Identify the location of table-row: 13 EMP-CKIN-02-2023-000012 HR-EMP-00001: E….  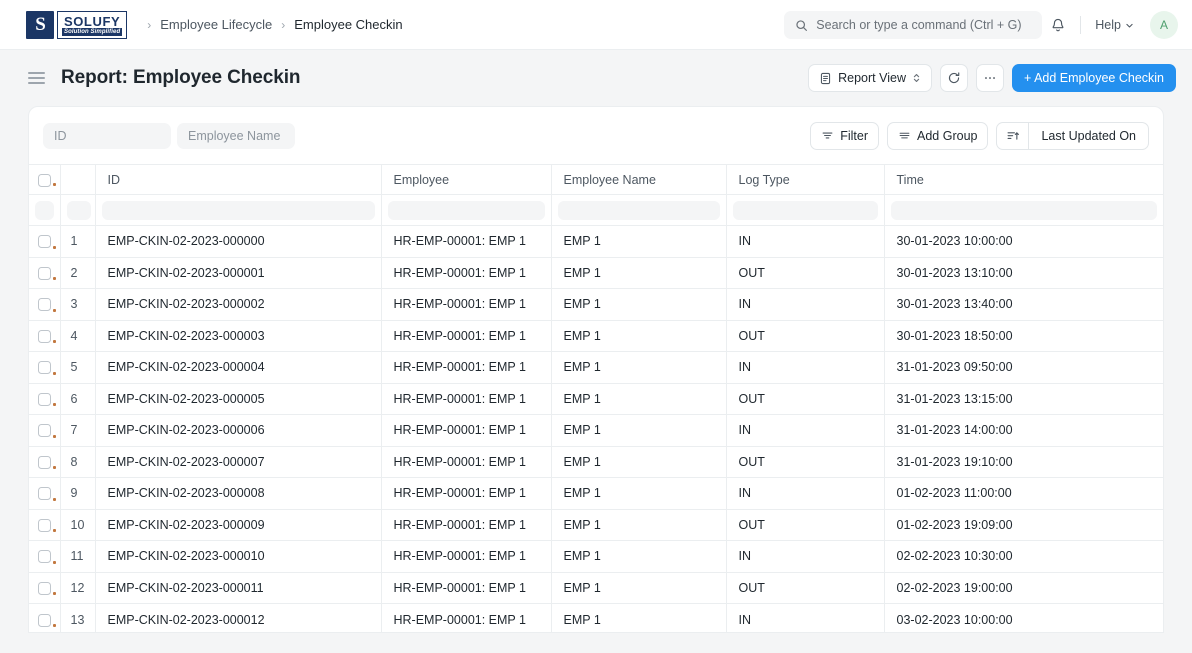
(596, 617).